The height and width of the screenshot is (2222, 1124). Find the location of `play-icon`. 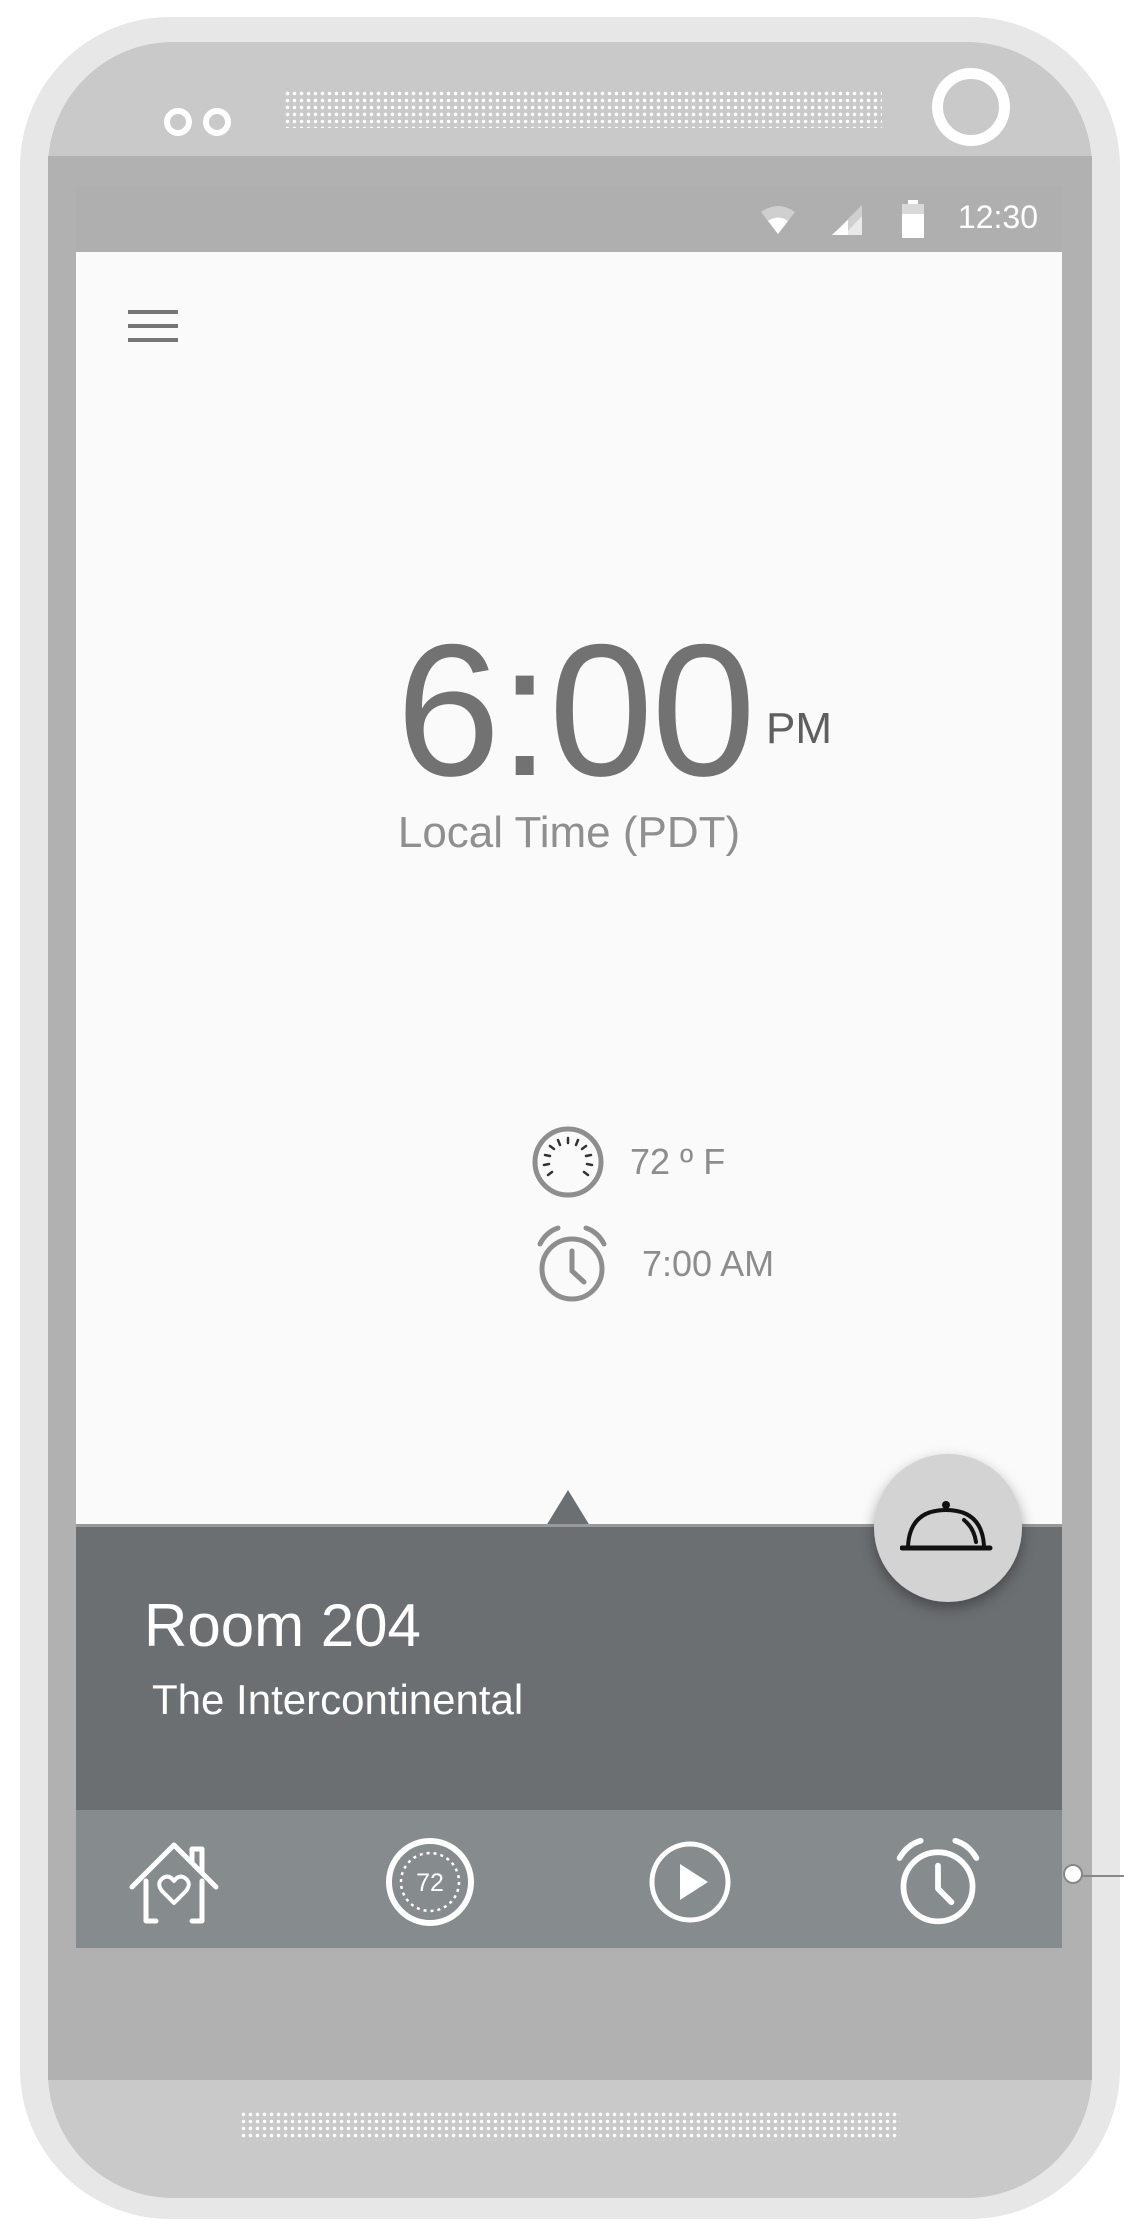

play-icon is located at coordinates (690, 1882).